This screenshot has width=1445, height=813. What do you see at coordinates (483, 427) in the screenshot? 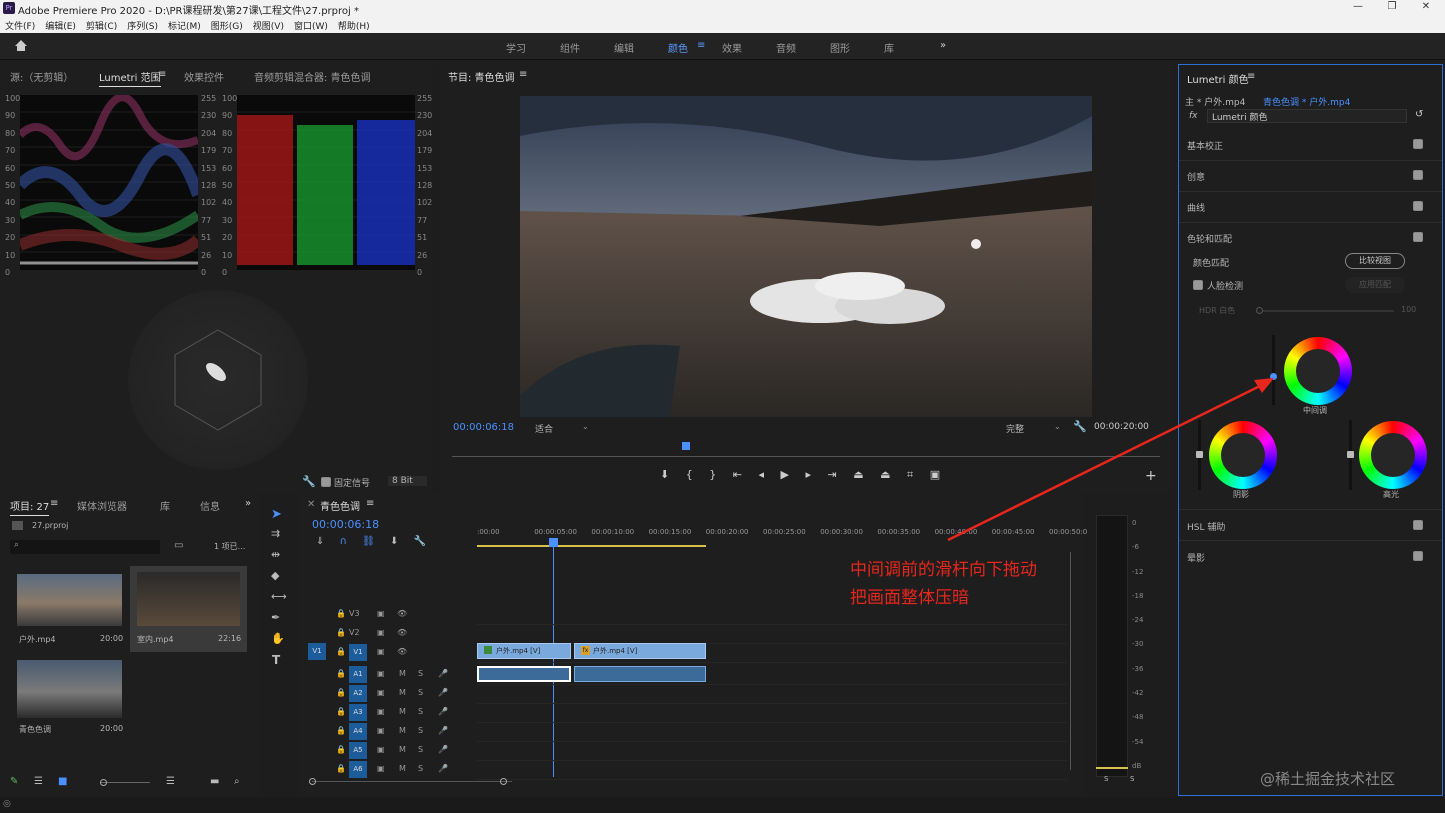
I see `program-timecode: 00:00:06:18` at bounding box center [483, 427].